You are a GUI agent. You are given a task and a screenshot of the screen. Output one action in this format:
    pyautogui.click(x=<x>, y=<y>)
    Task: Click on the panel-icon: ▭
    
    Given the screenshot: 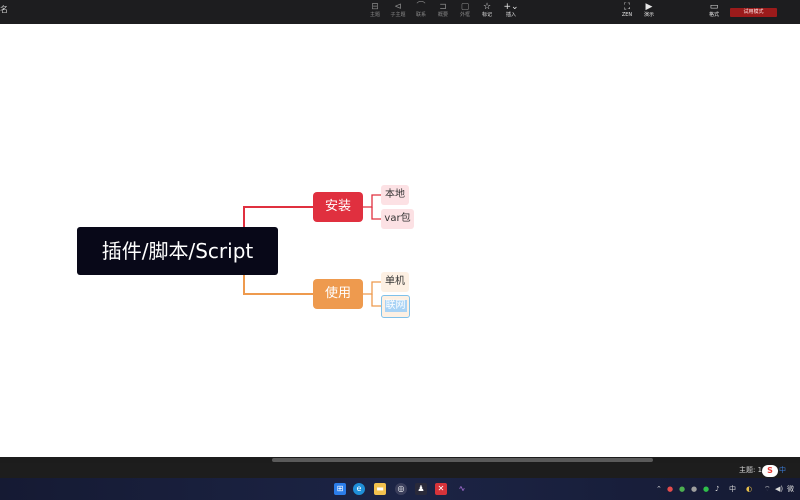 What is the action you would take?
    pyautogui.click(x=714, y=7)
    